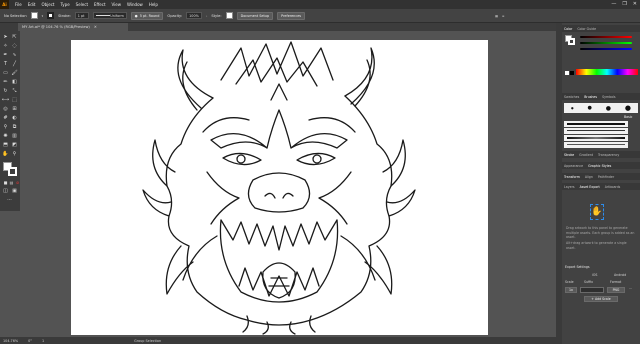  Describe the element at coordinates (569, 187) in the screenshot. I see `tab-layers: Layers` at that location.